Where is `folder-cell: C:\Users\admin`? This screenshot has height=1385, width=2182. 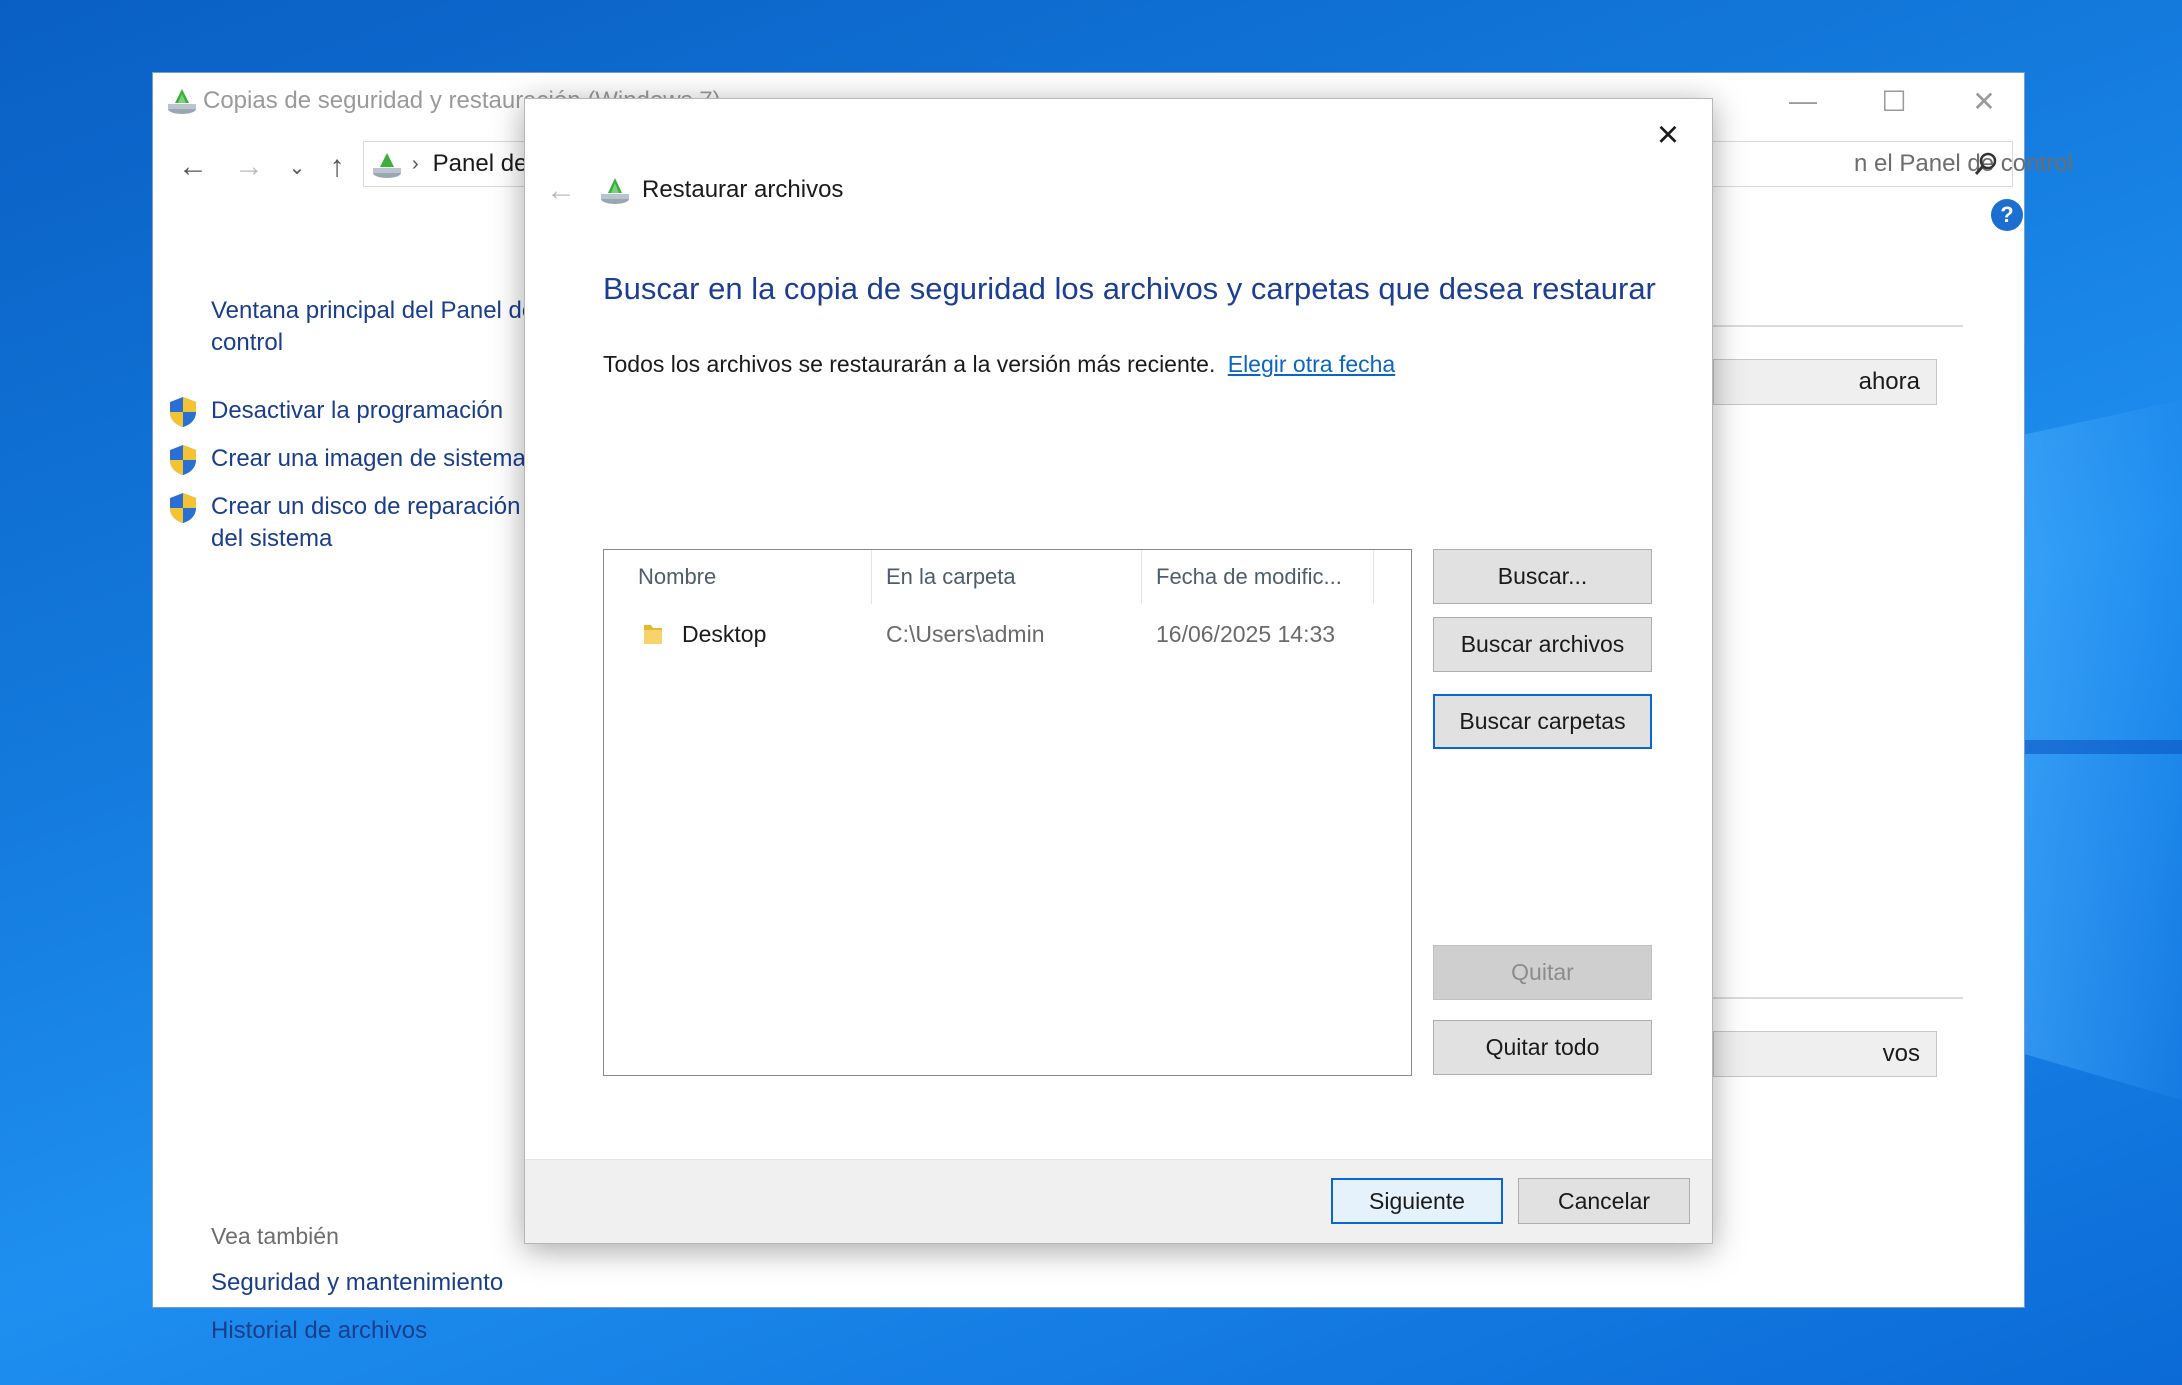
folder-cell: C:\Users\admin is located at coordinates (965, 633).